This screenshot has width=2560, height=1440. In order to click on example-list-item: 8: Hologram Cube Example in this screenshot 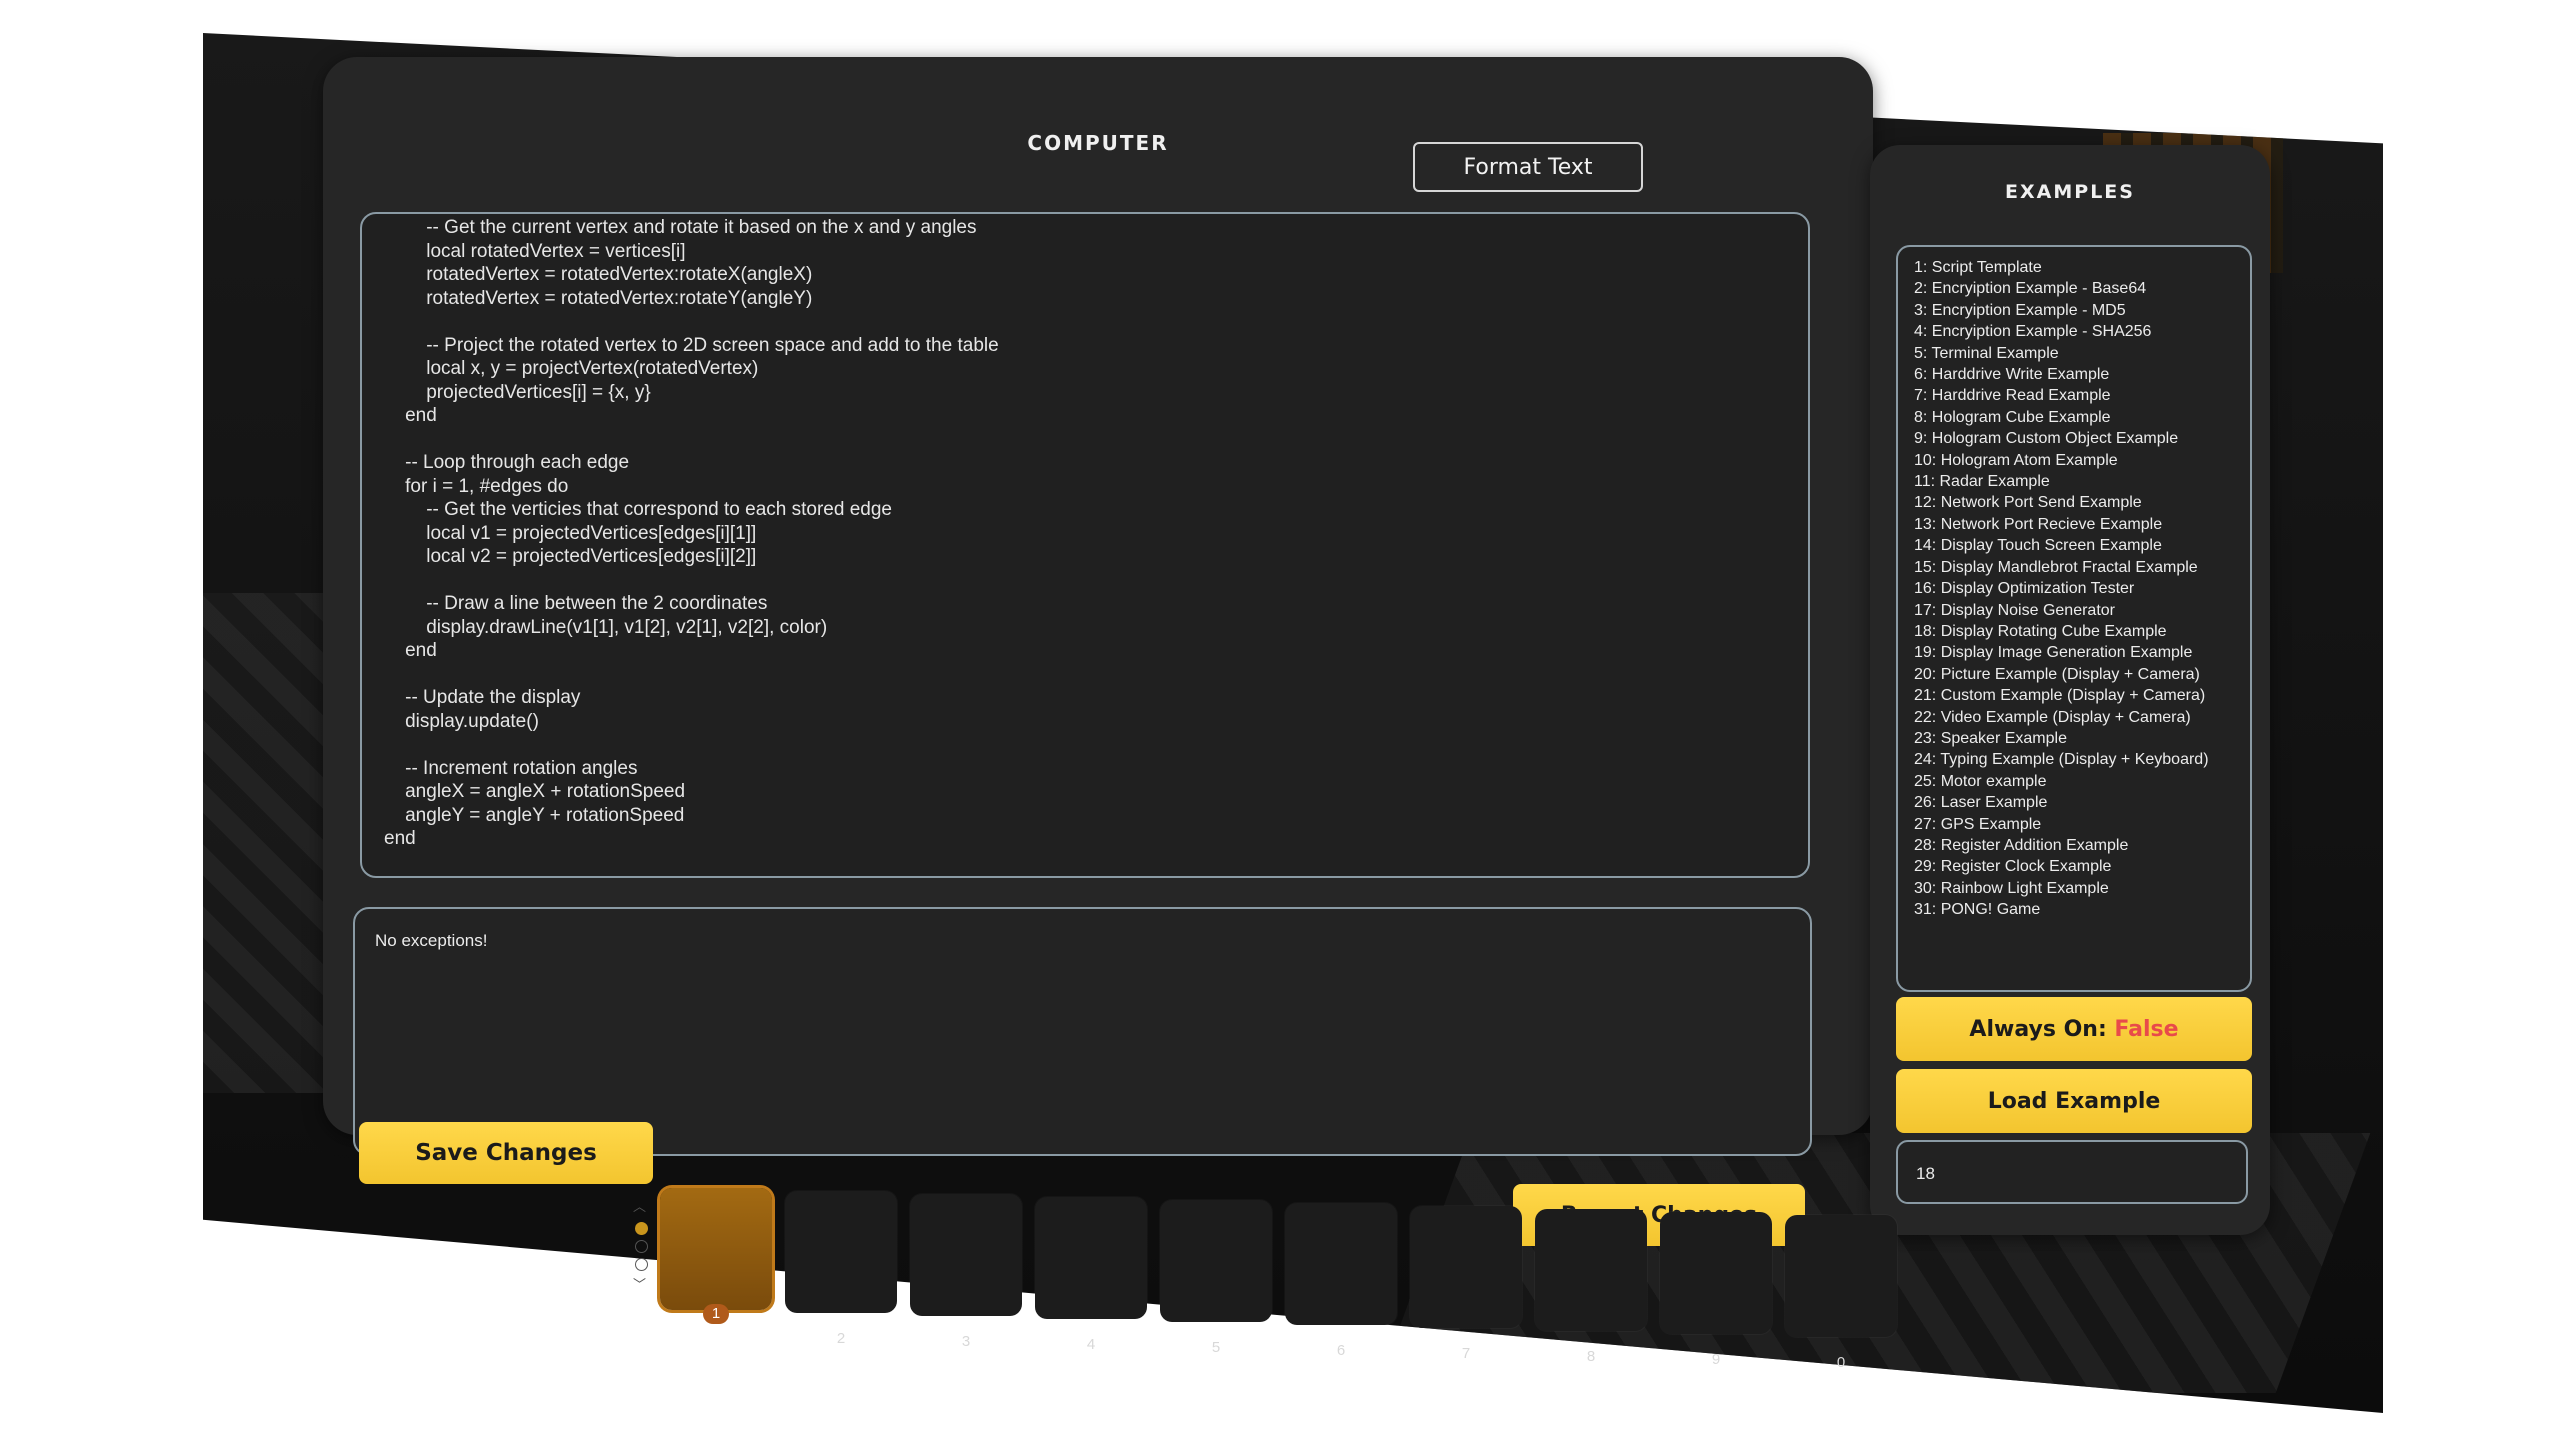, I will do `click(2082, 417)`.